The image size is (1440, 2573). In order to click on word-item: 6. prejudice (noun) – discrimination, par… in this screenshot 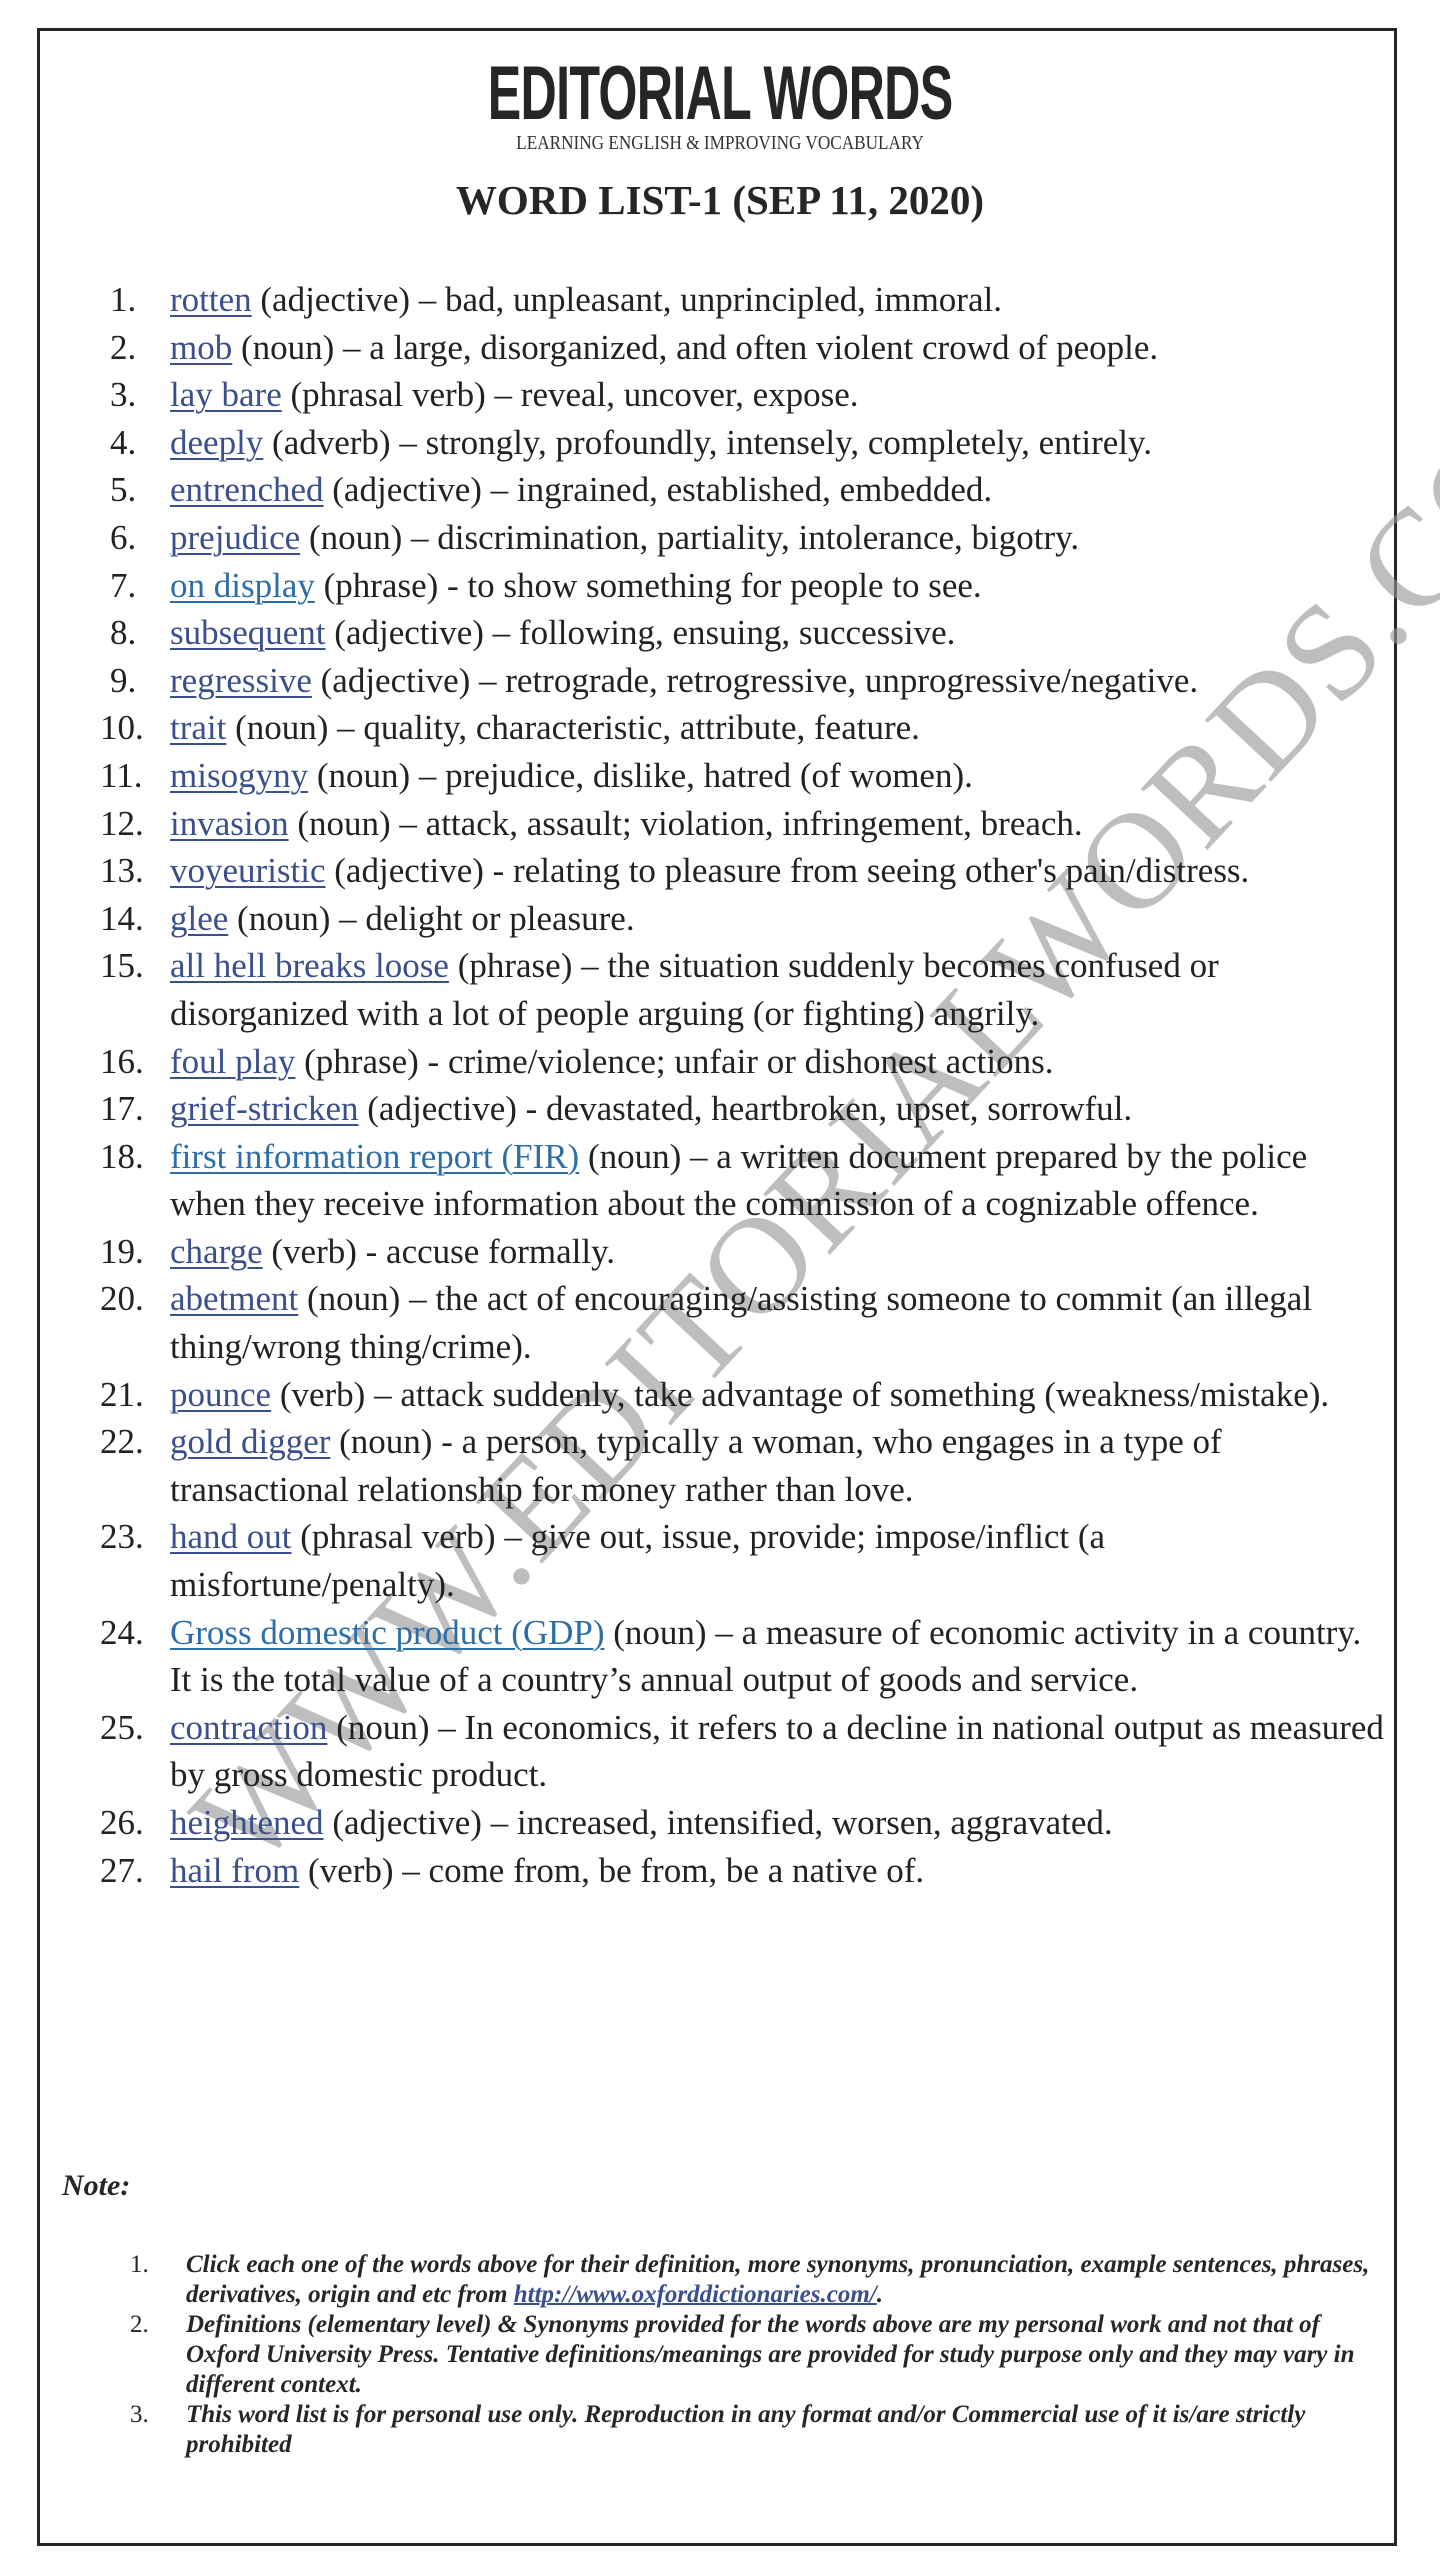, I will do `click(745, 538)`.